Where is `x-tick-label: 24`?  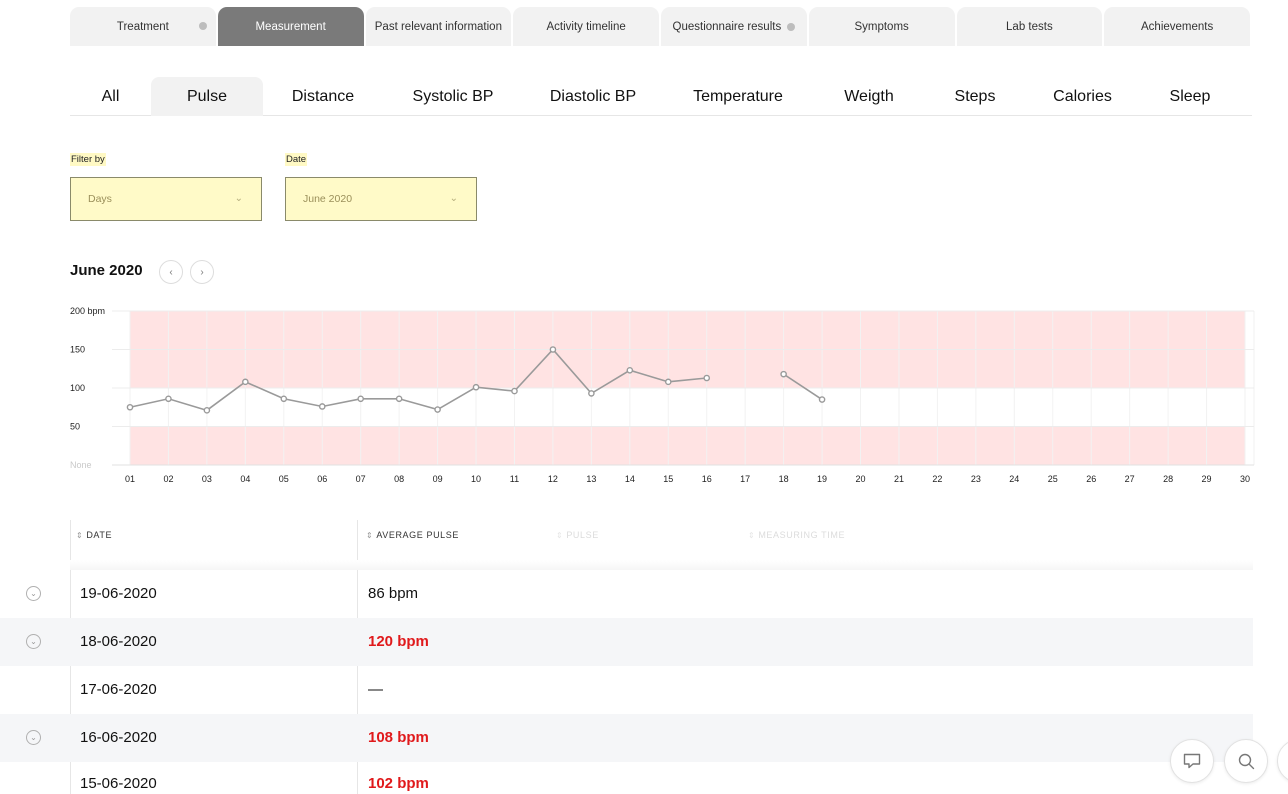
x-tick-label: 24 is located at coordinates (1014, 479).